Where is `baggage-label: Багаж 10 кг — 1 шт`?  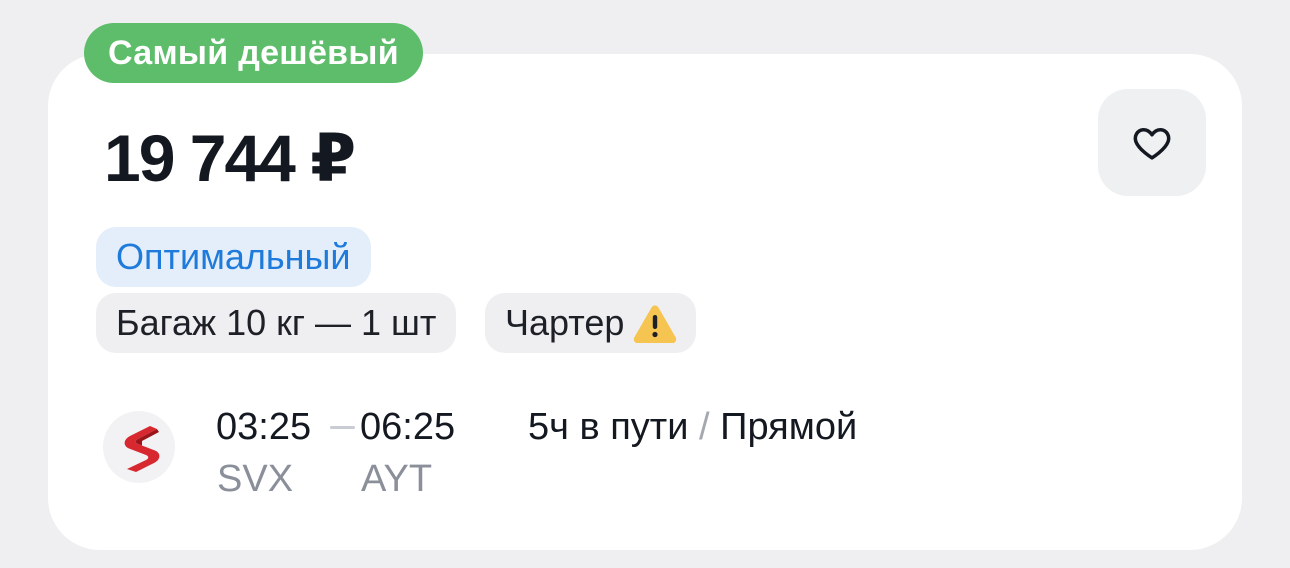
baggage-label: Багаж 10 кг — 1 шт is located at coordinates (276, 322).